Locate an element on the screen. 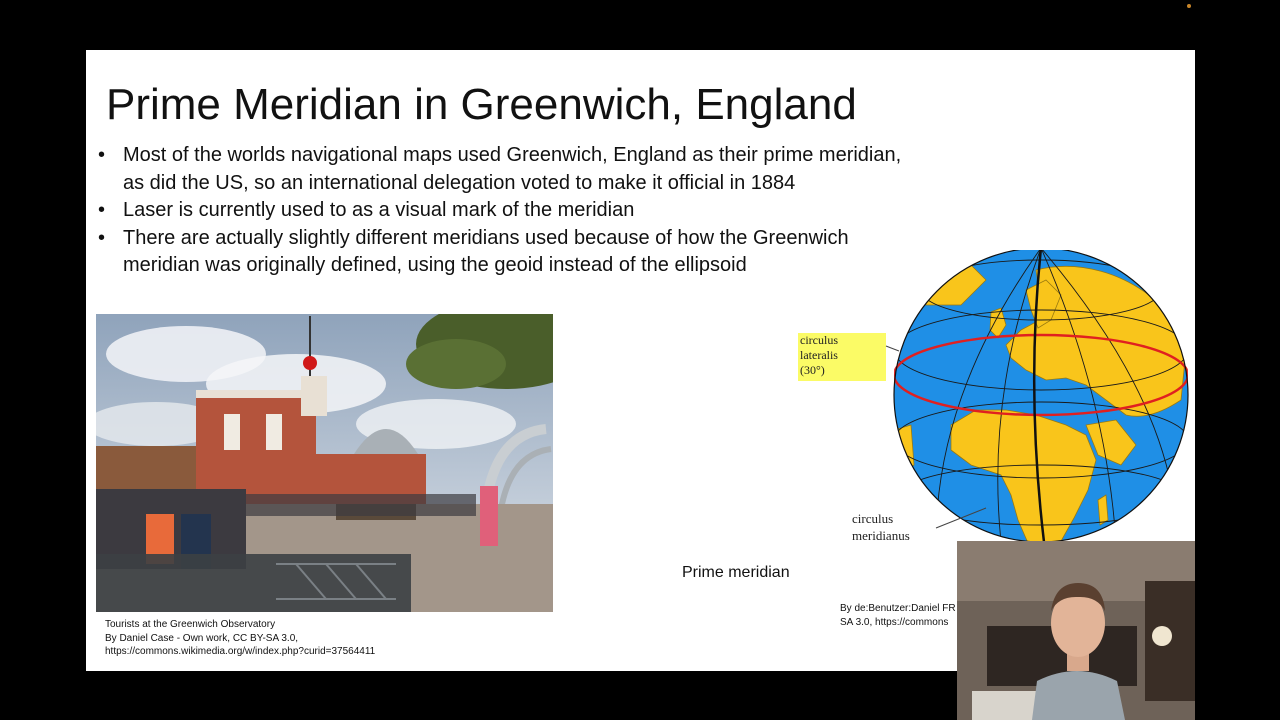 The width and height of the screenshot is (1280, 720). credit-line: SA 3.0, https://commons is located at coordinates (894, 622).